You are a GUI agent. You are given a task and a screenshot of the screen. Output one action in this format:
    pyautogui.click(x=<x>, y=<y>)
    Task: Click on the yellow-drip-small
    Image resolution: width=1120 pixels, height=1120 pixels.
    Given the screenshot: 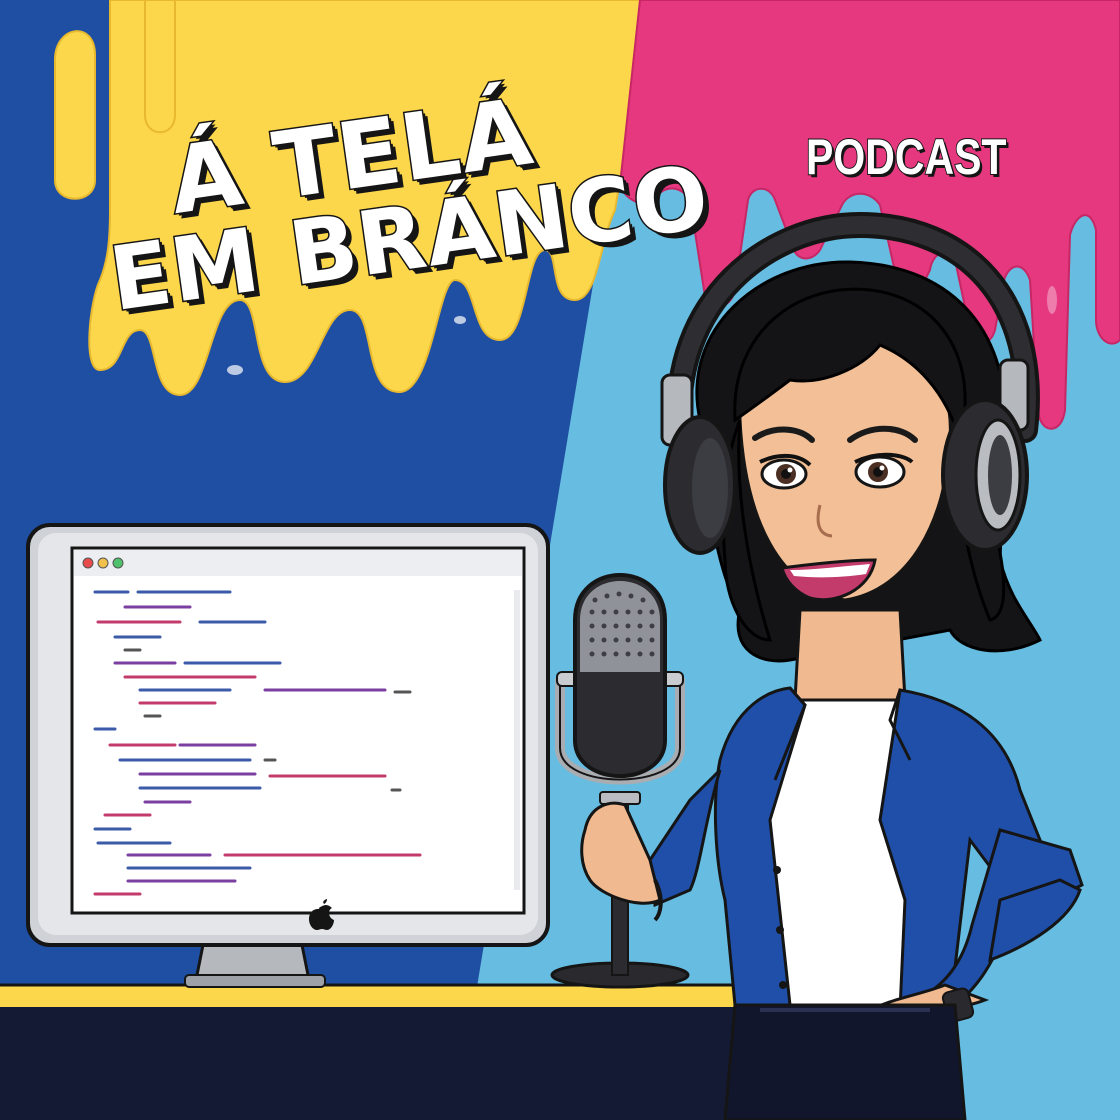 What is the action you would take?
    pyautogui.click(x=160, y=67)
    